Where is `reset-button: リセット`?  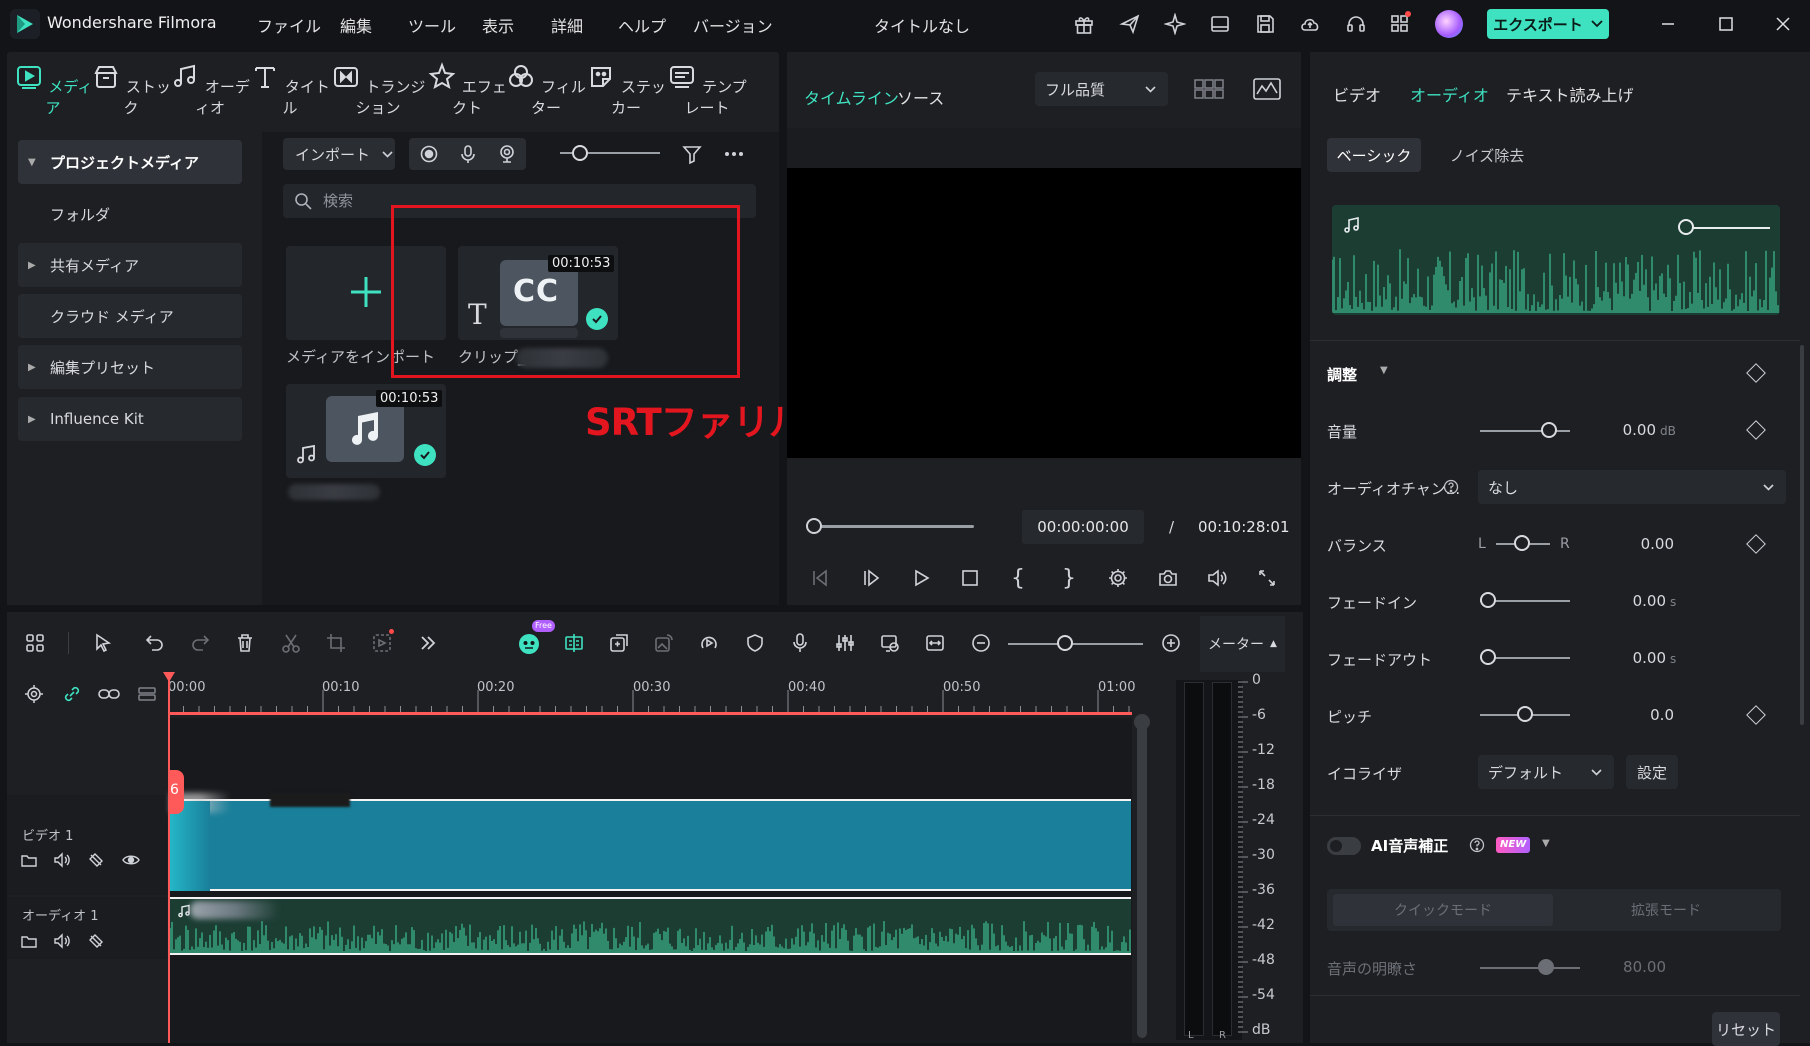
reset-button: リセット is located at coordinates (1746, 1029).